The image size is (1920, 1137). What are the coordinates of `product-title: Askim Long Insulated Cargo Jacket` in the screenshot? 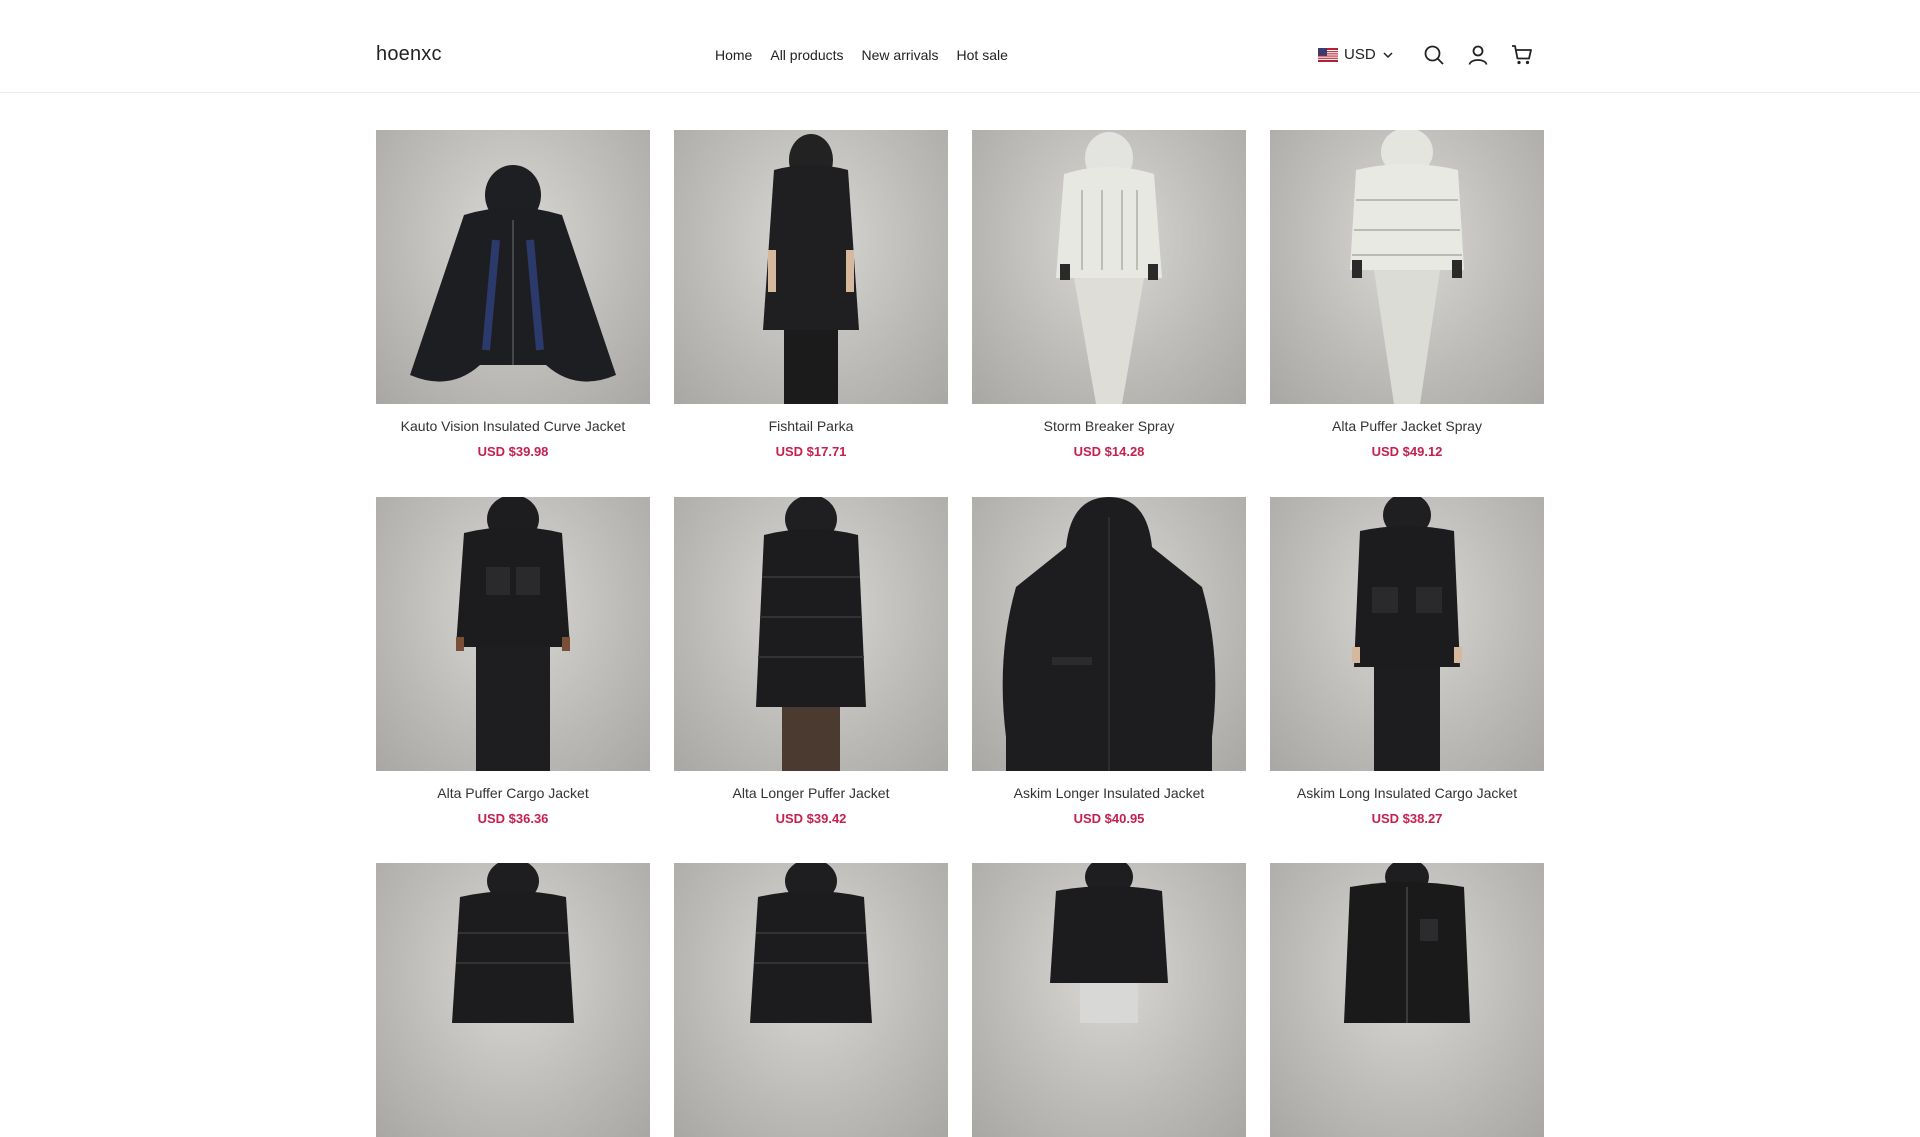 It's located at (1407, 793).